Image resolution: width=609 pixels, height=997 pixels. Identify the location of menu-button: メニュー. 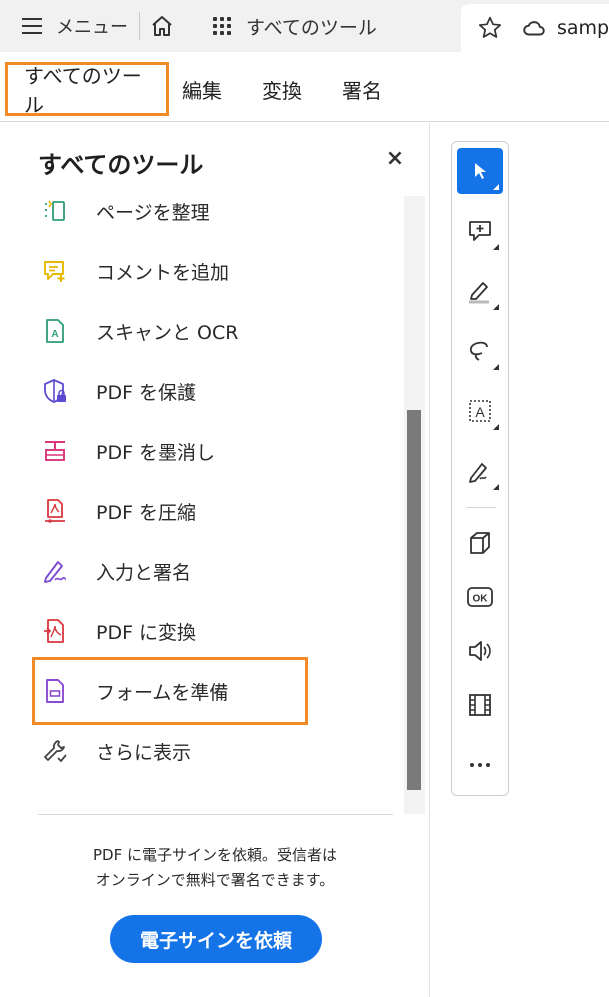
(72, 26).